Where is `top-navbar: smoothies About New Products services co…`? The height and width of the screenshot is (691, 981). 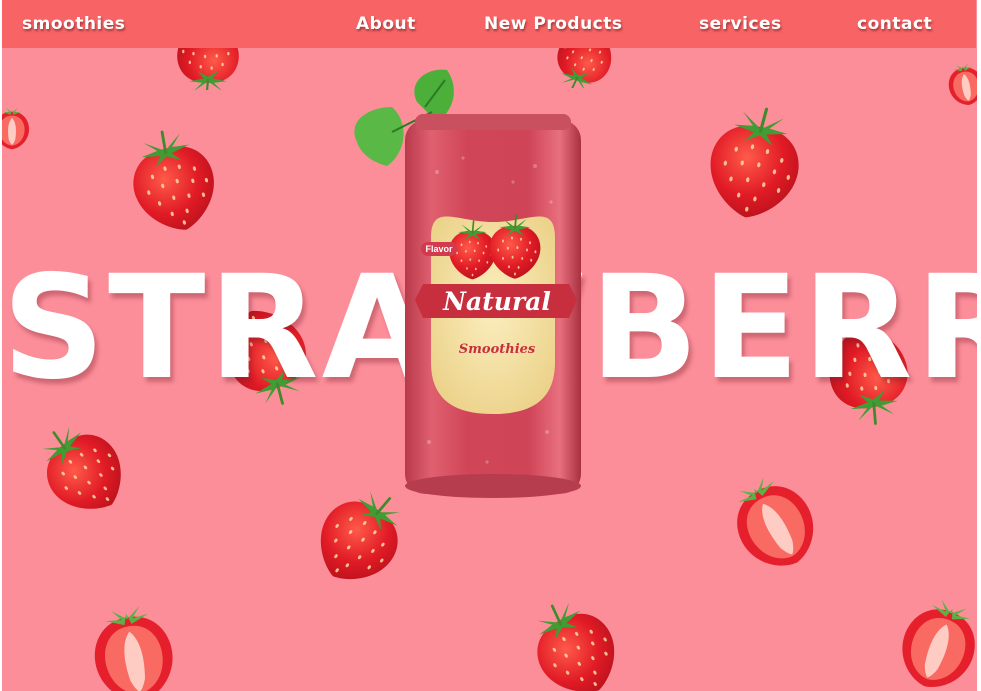 top-navbar: smoothies About New Products services co… is located at coordinates (489, 24).